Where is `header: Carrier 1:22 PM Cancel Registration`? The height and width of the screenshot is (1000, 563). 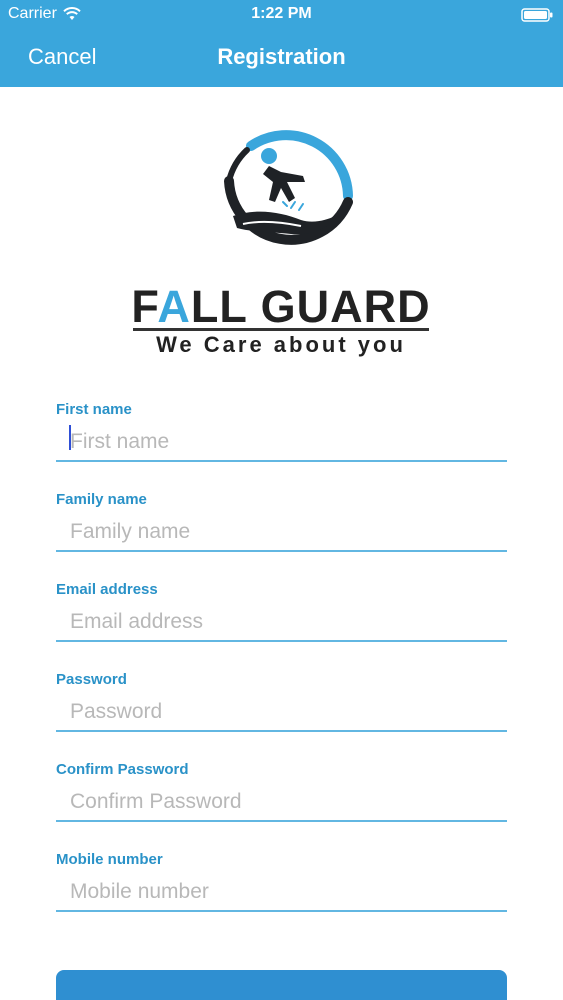 header: Carrier 1:22 PM Cancel Registration is located at coordinates (281, 43).